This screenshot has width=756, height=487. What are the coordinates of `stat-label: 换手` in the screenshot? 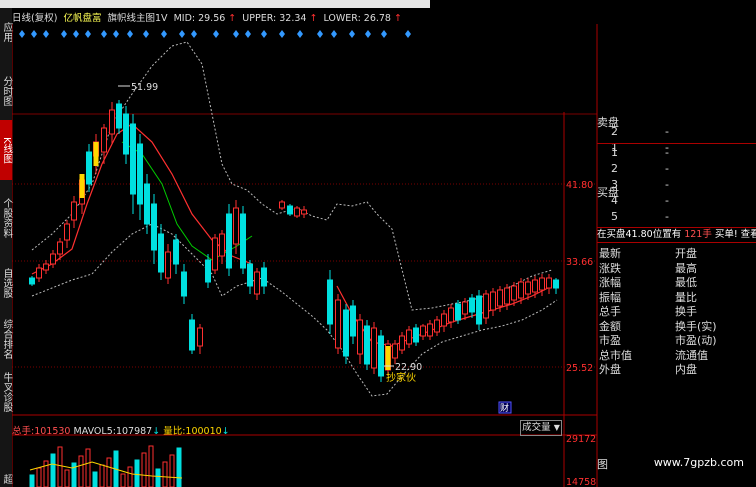 It's located at (686, 311).